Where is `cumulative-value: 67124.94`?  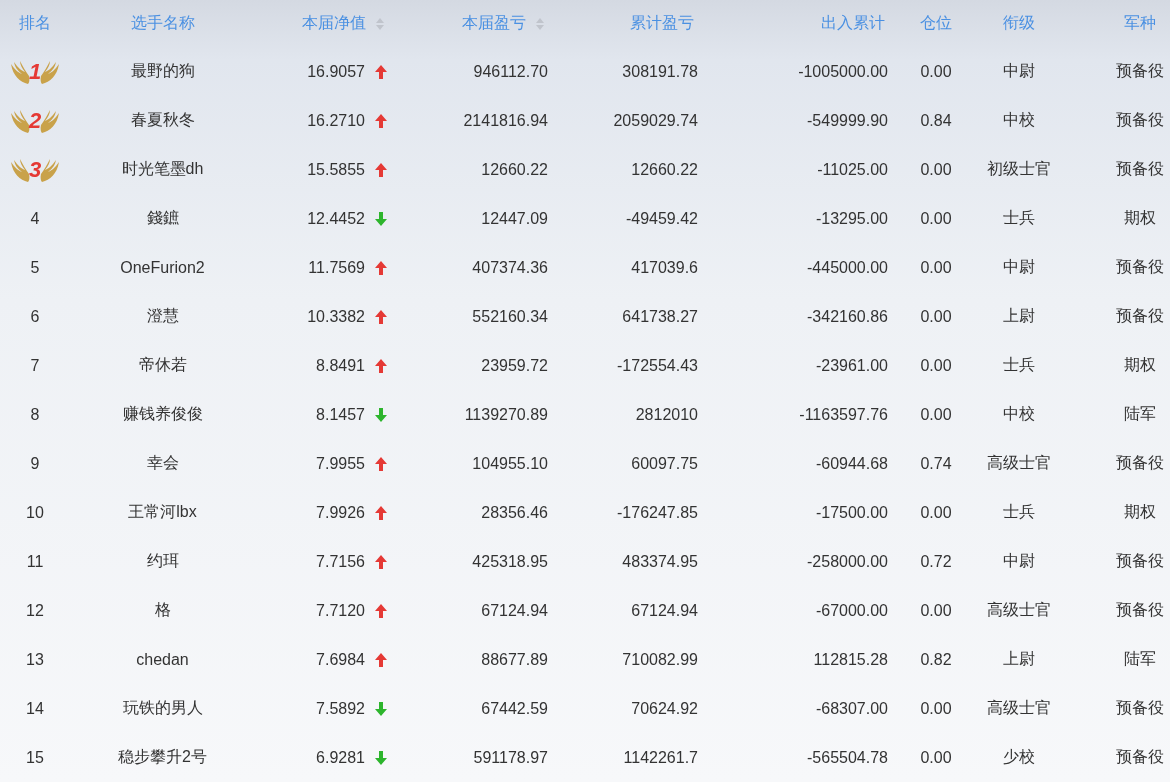
cumulative-value: 67124.94 is located at coordinates (664, 610).